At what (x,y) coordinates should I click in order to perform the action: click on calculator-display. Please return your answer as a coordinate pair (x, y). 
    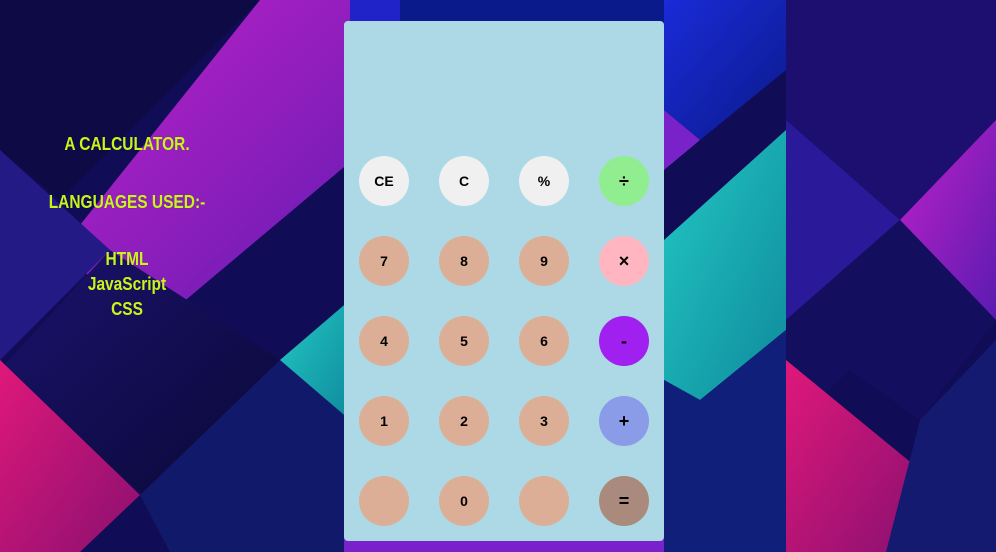
    Looking at the image, I should click on (504, 88).